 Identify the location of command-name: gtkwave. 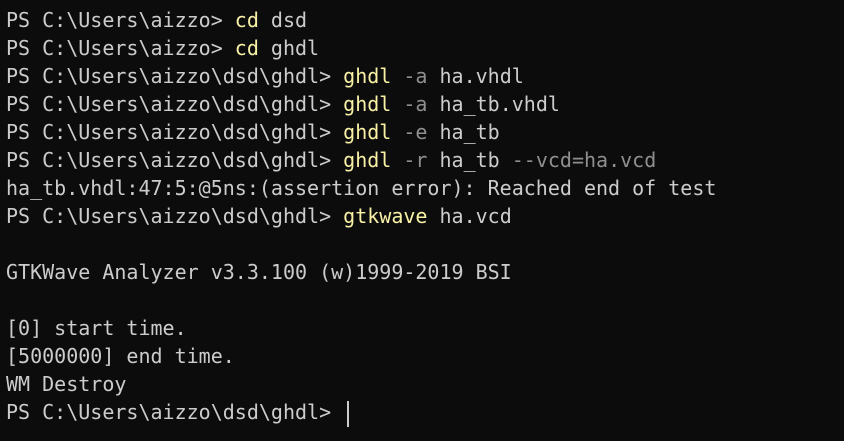
(385, 216).